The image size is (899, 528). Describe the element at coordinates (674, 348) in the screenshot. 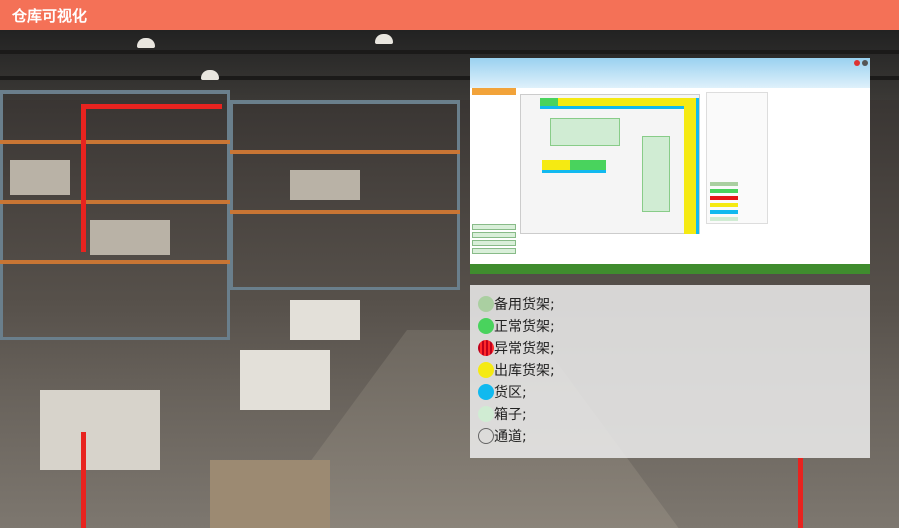

I see `legend-item-abnormal-shelf: 异常货架;` at that location.